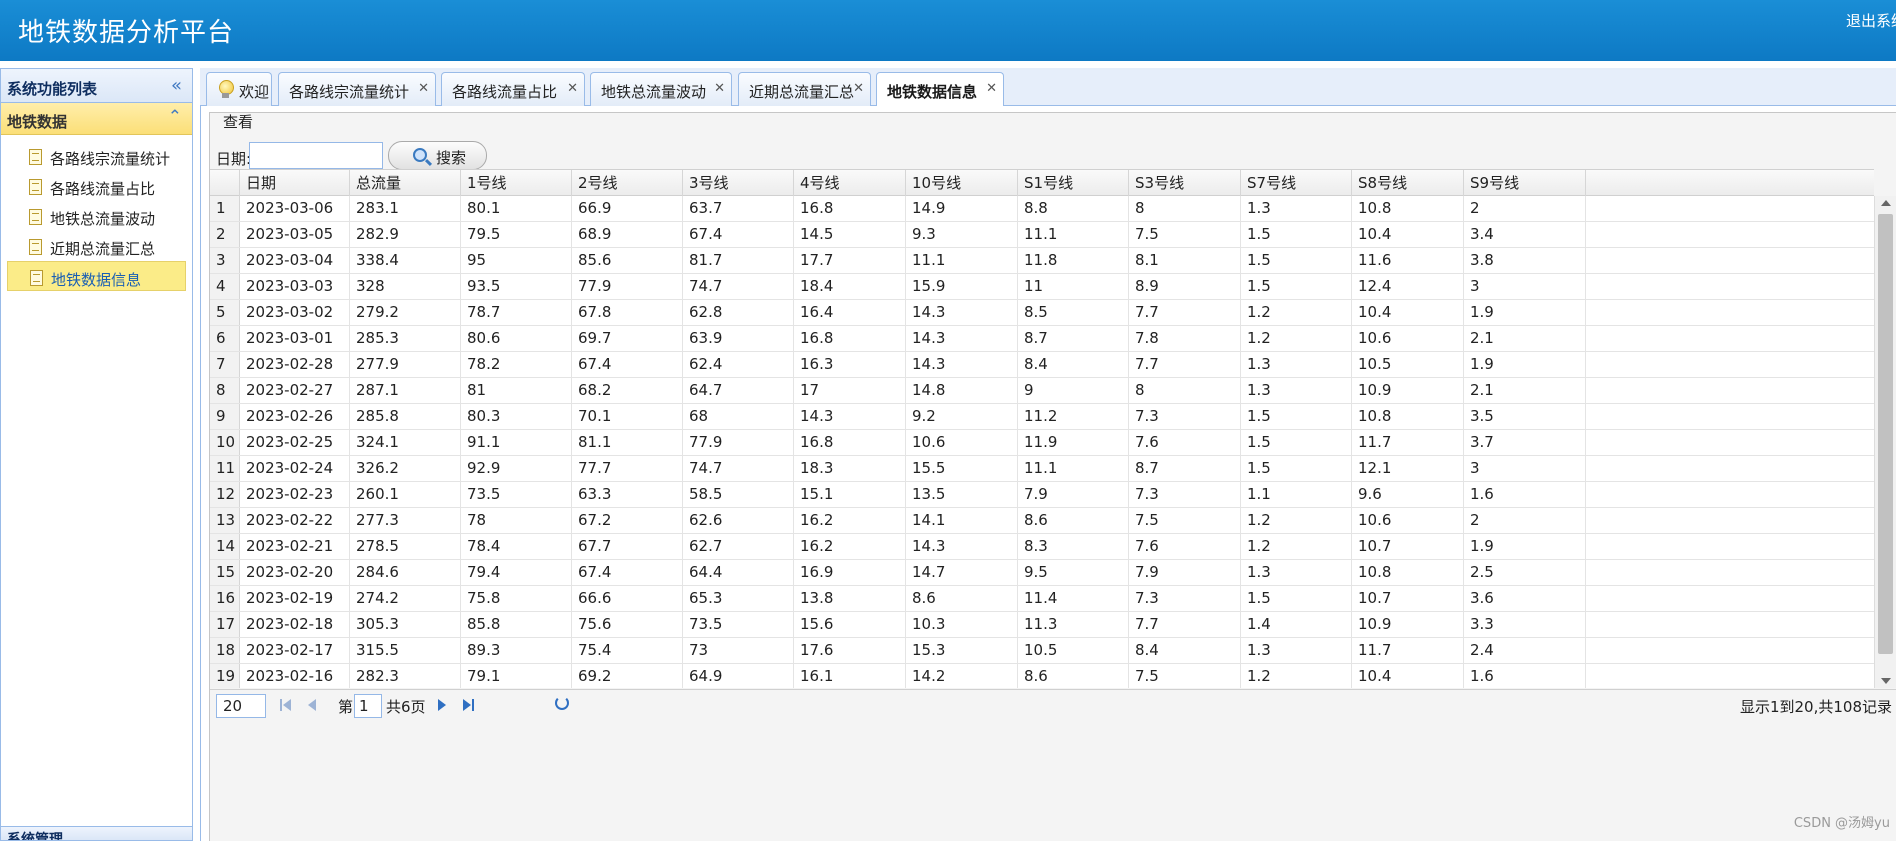 Image resolution: width=1896 pixels, height=841 pixels. What do you see at coordinates (513, 89) in the screenshot?
I see `tab-line-share: 各路线流量占比 ✕` at bounding box center [513, 89].